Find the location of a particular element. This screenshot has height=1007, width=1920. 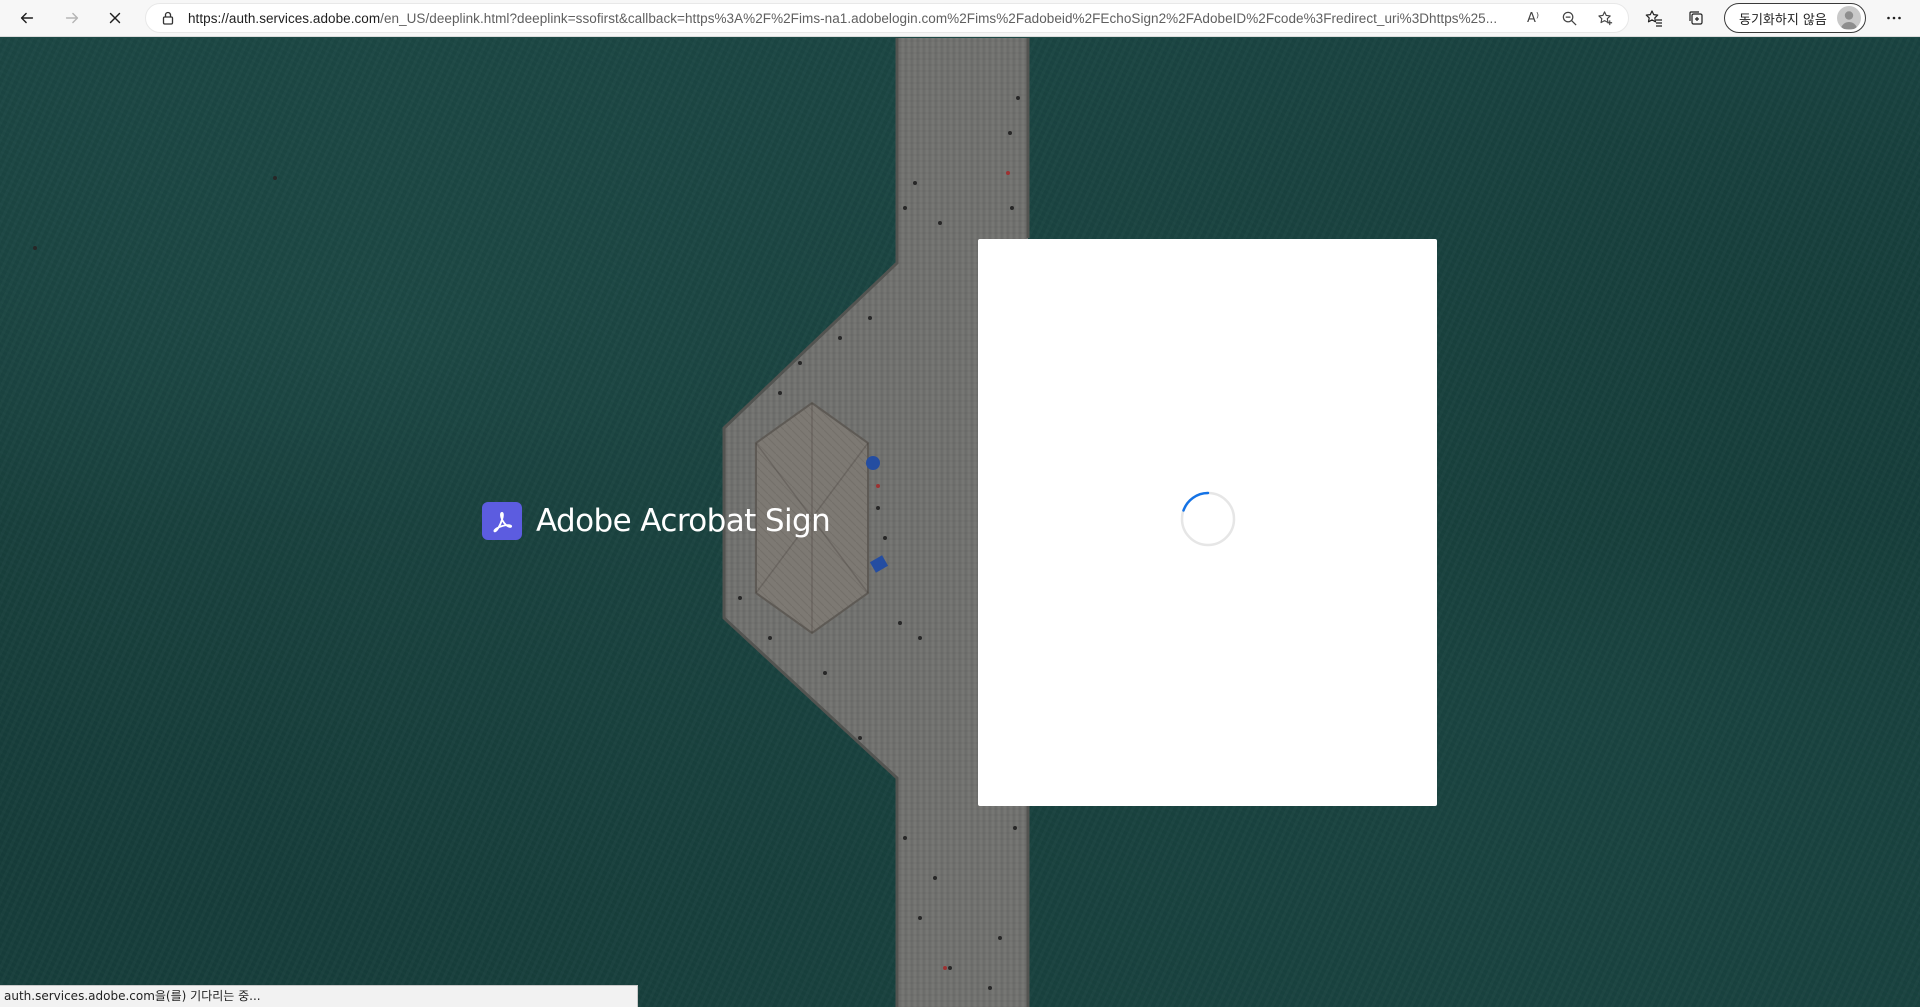

stop-loading-icon is located at coordinates (115, 18).